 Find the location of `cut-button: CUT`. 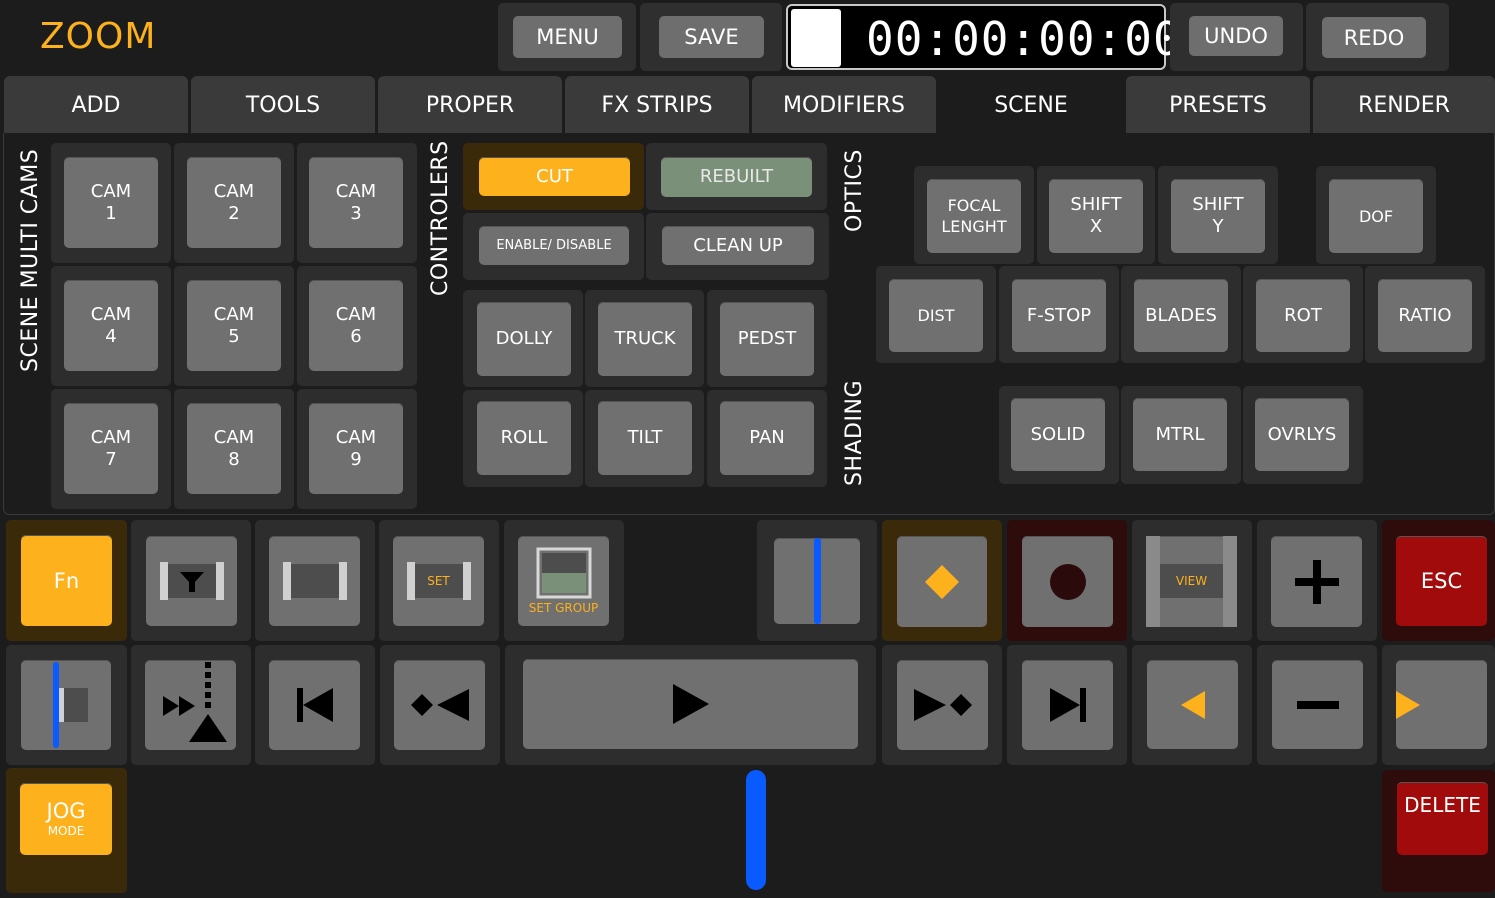

cut-button: CUT is located at coordinates (554, 176).